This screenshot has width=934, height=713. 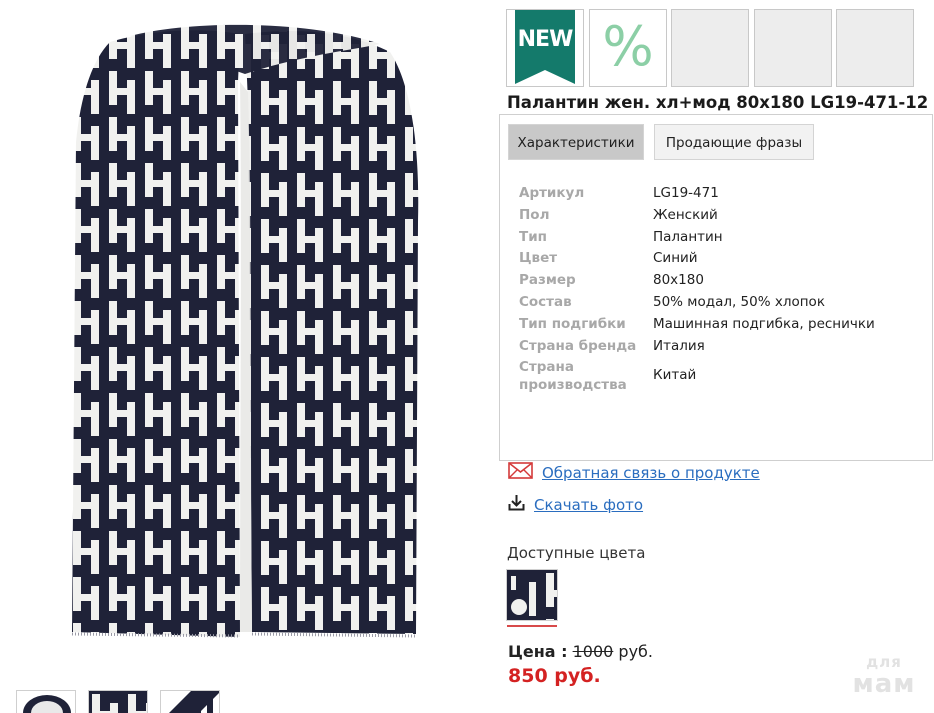 What do you see at coordinates (538, 258) in the screenshot?
I see `spec-key: Цвет` at bounding box center [538, 258].